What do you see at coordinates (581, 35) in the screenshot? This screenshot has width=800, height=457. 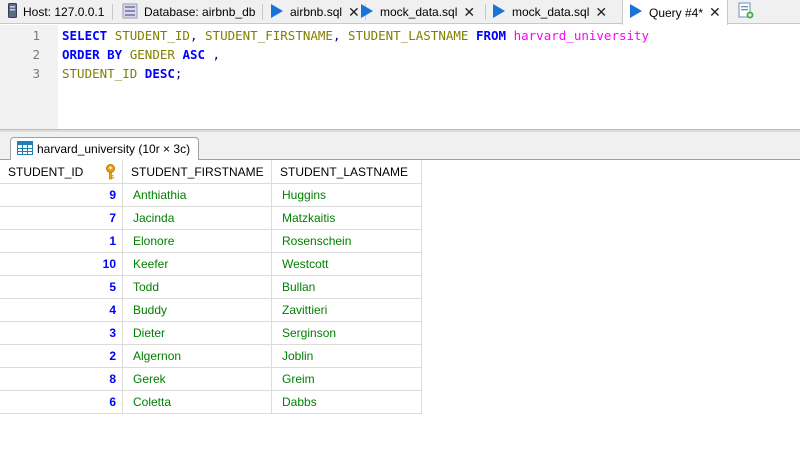 I see `table-identifier: harvard_university` at bounding box center [581, 35].